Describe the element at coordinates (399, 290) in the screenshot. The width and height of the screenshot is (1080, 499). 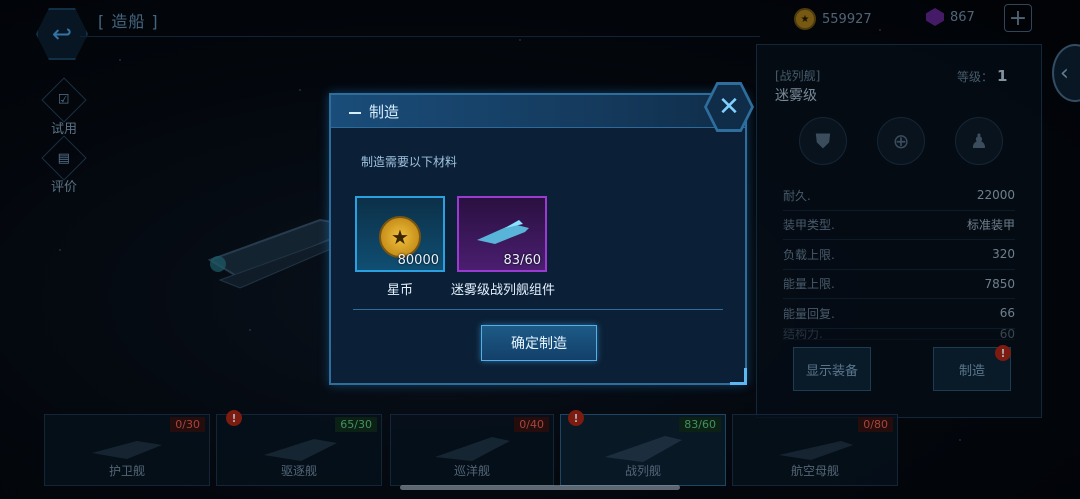
I see `material-name: 星币` at that location.